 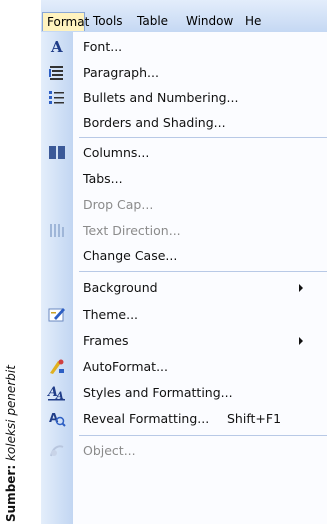 I want to click on menu-item-frames: Frames, so click(x=184, y=340).